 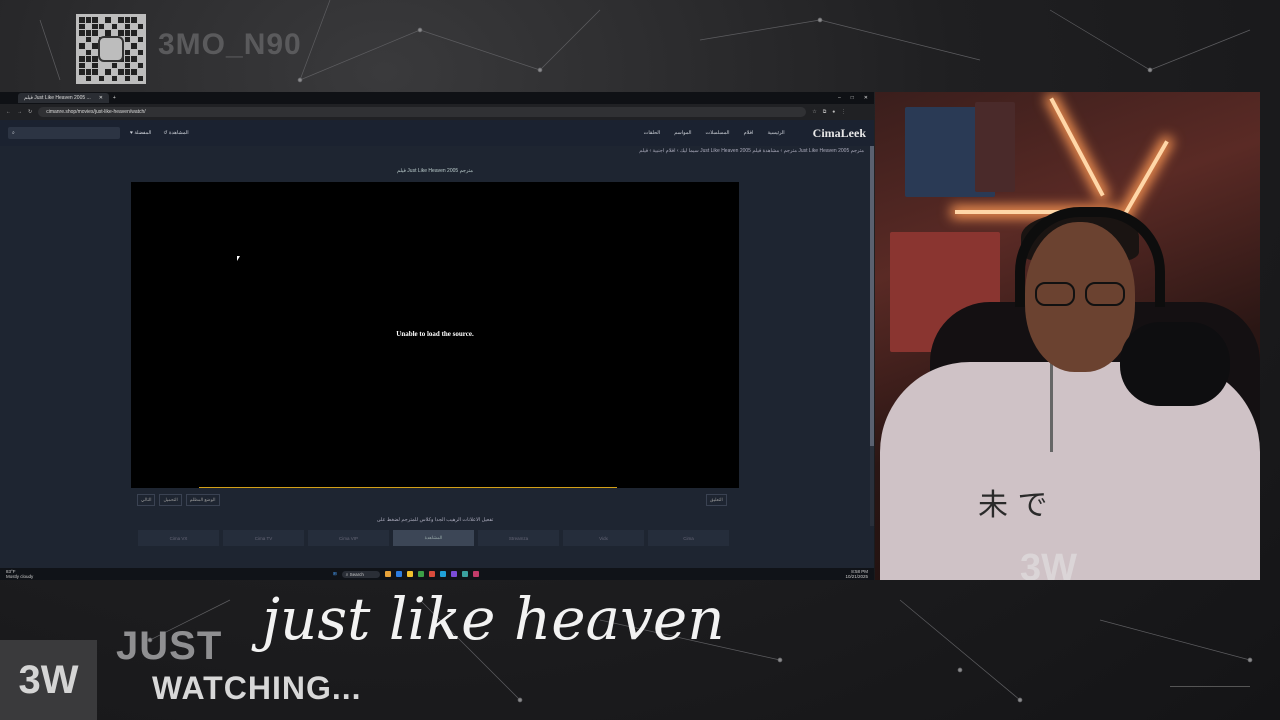 I want to click on instagram-icon, so click(x=111, y=49).